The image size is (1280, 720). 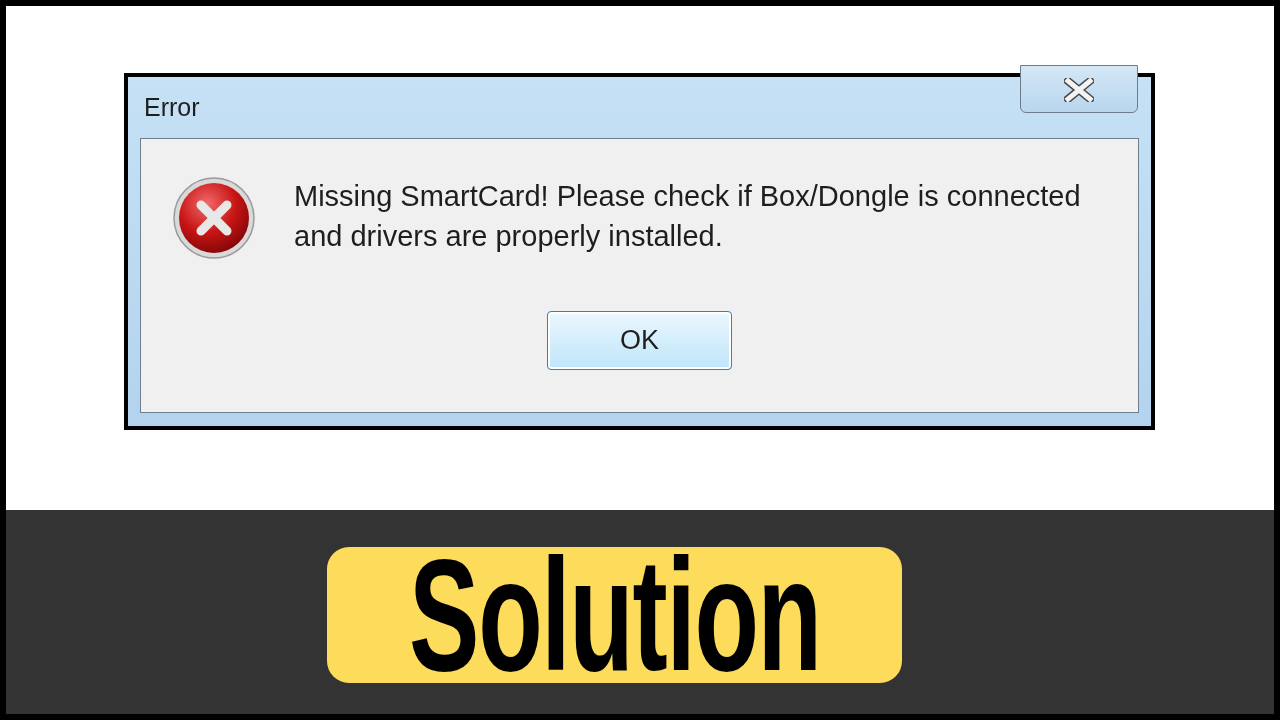 What do you see at coordinates (614, 615) in the screenshot?
I see `solution-label: Solution` at bounding box center [614, 615].